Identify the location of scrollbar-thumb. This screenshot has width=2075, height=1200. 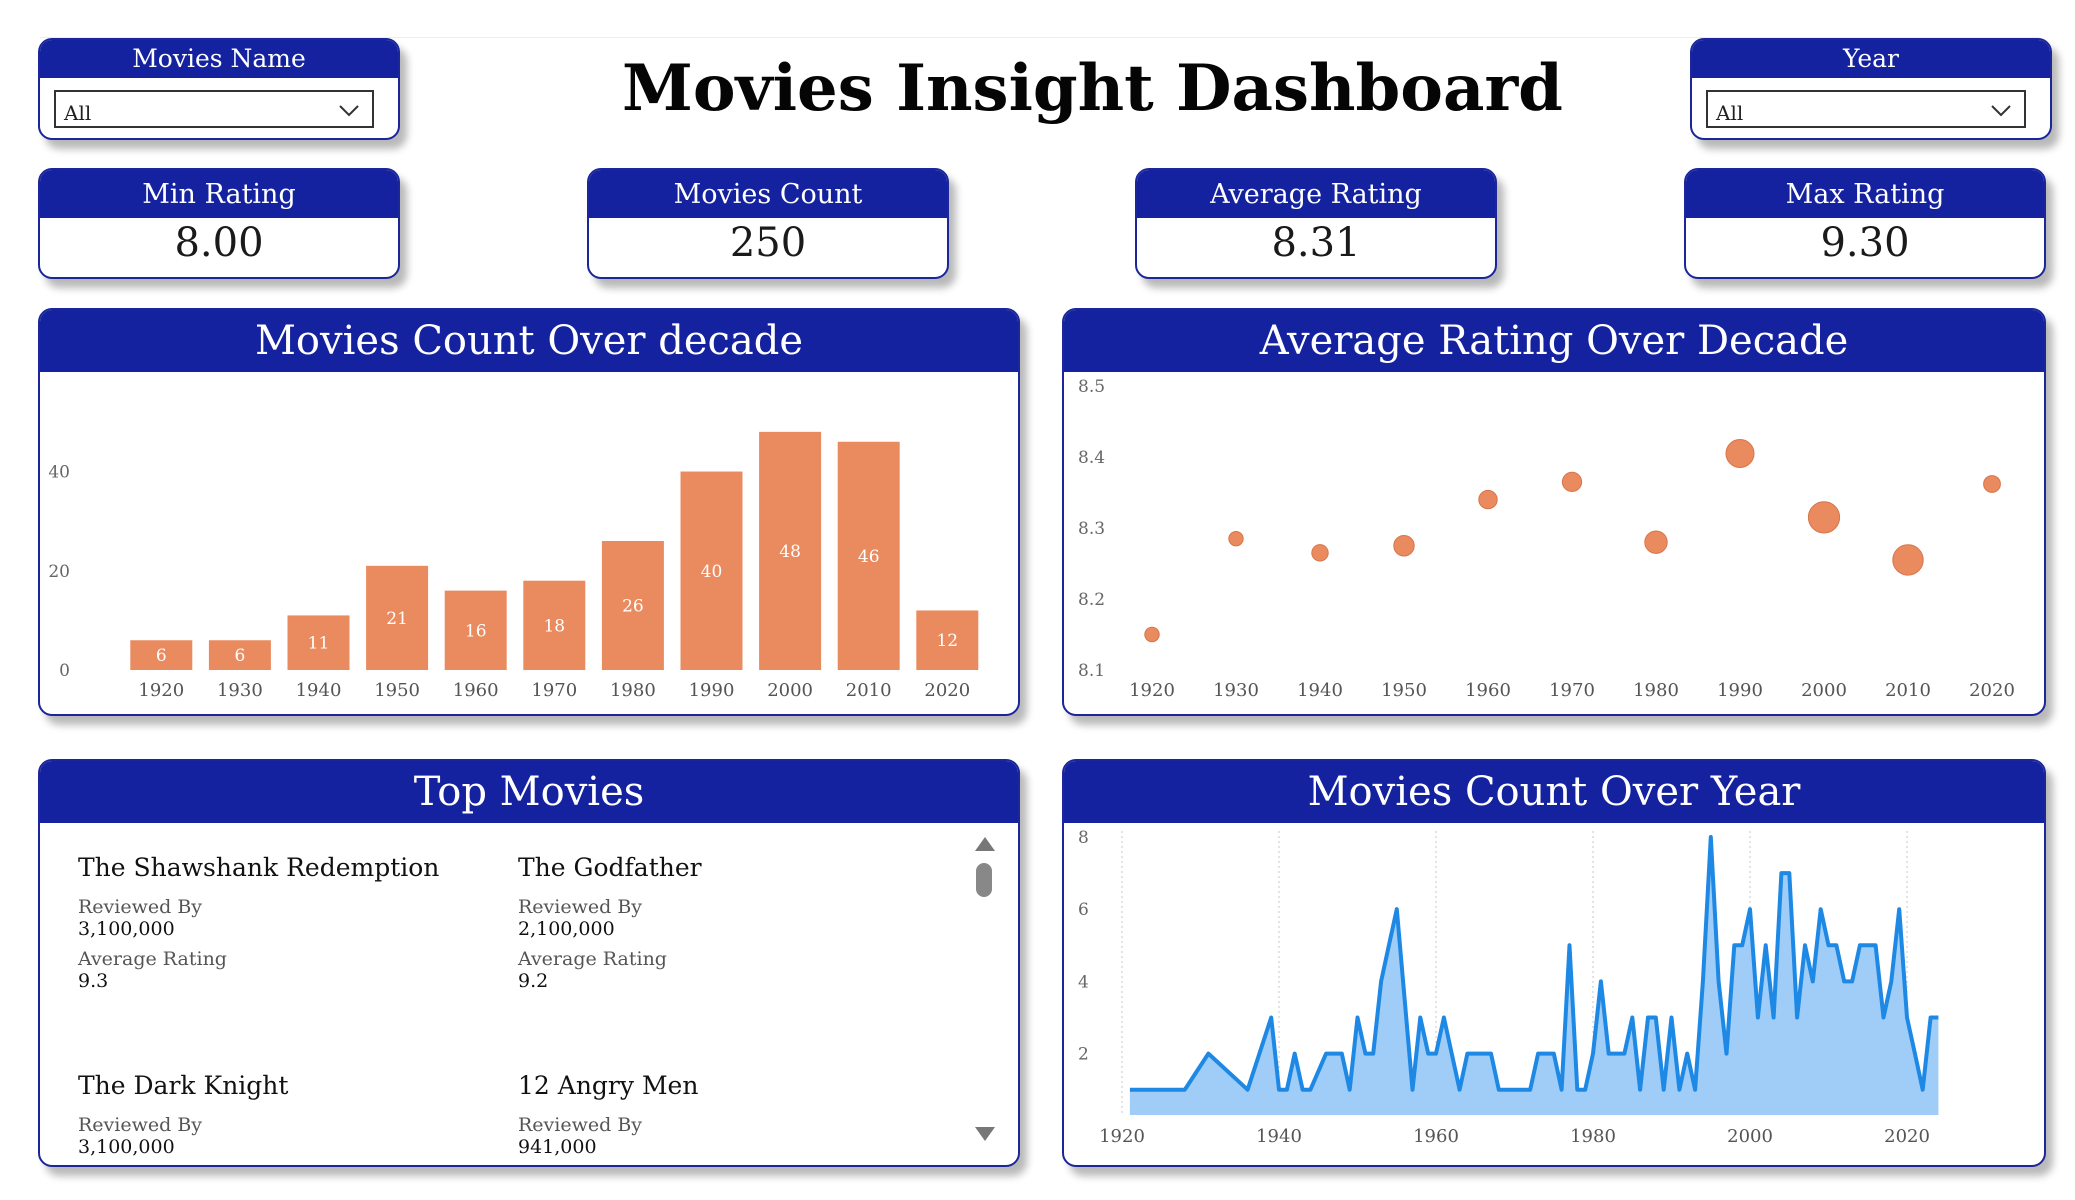
(984, 880).